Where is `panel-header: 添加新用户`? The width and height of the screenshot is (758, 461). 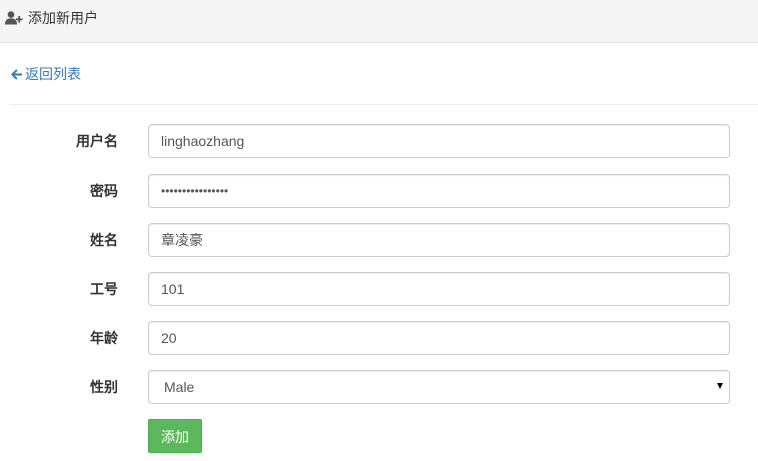 panel-header: 添加新用户 is located at coordinates (379, 21).